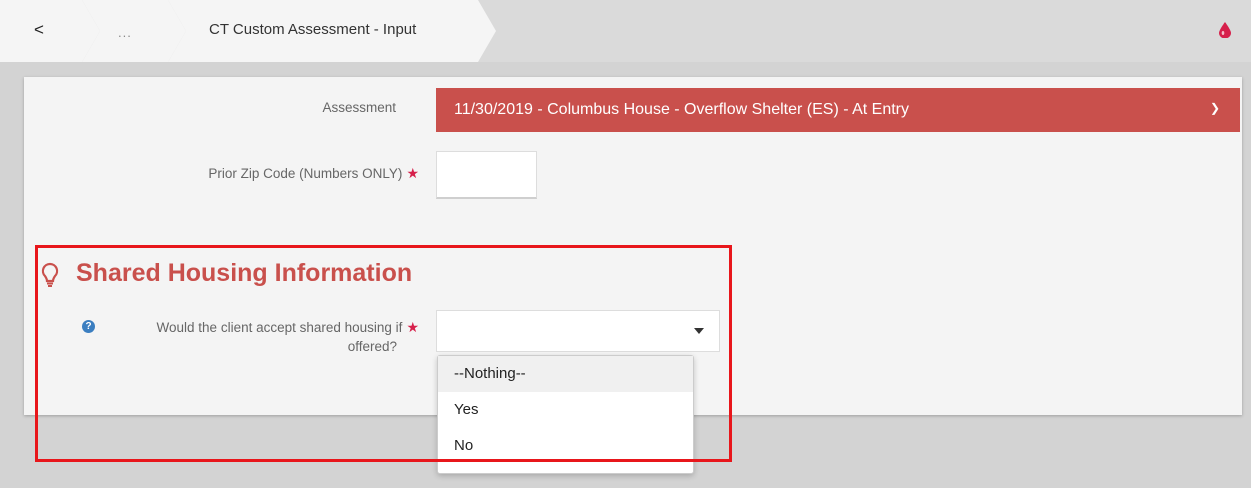 The width and height of the screenshot is (1251, 488). I want to click on shared-housing-options: --Nothing-- Yes No, so click(565, 414).